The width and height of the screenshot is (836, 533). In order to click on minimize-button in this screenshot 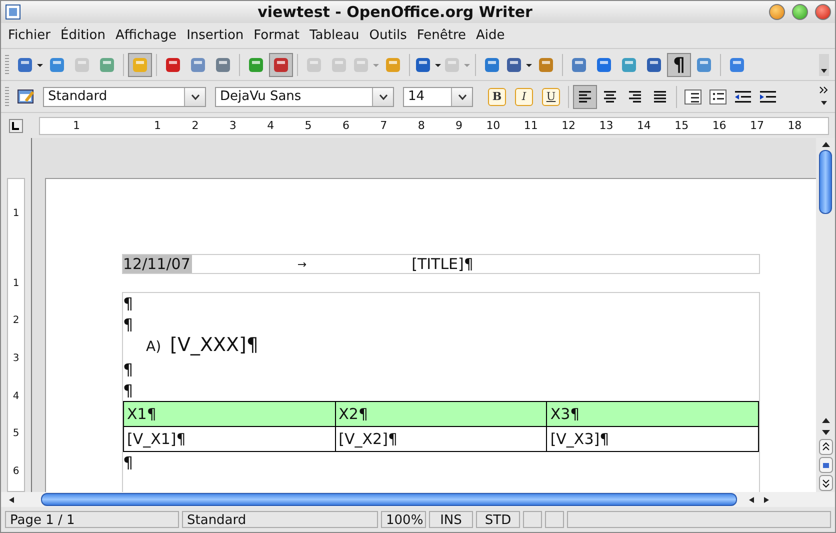, I will do `click(777, 12)`.